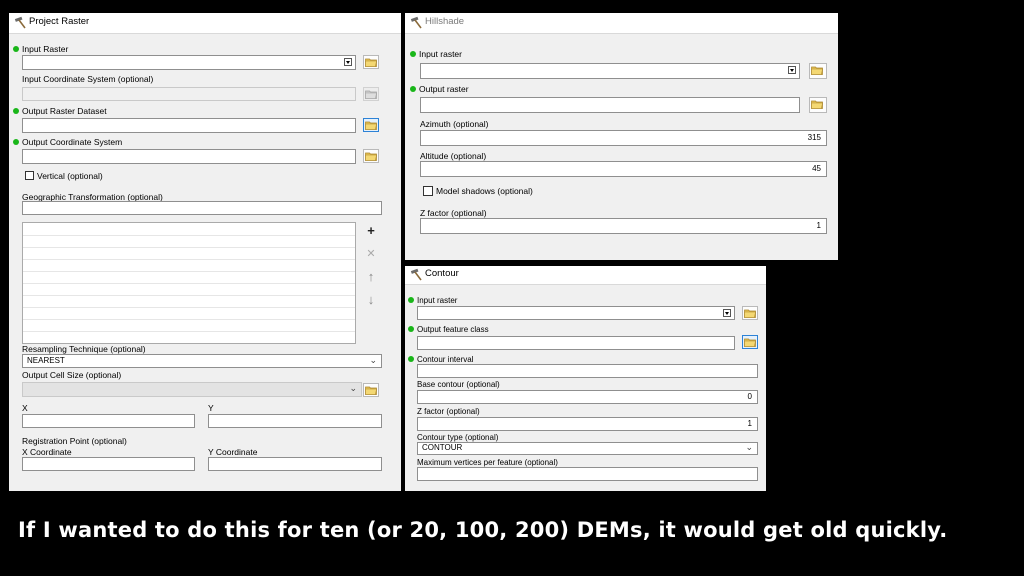 This screenshot has height=576, width=1024. I want to click on base-contour-value: 0, so click(749, 396).